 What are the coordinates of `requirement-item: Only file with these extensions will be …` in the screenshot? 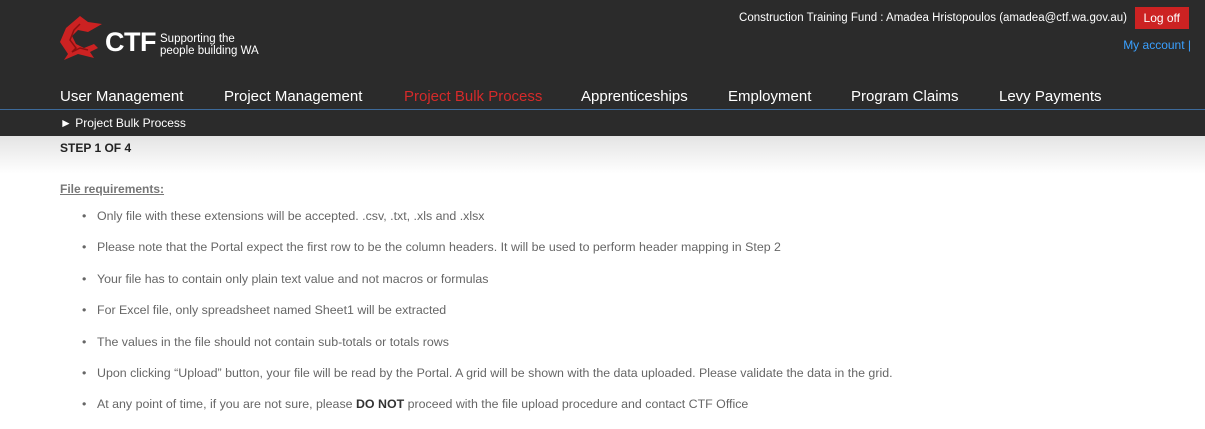 It's located at (487, 216).